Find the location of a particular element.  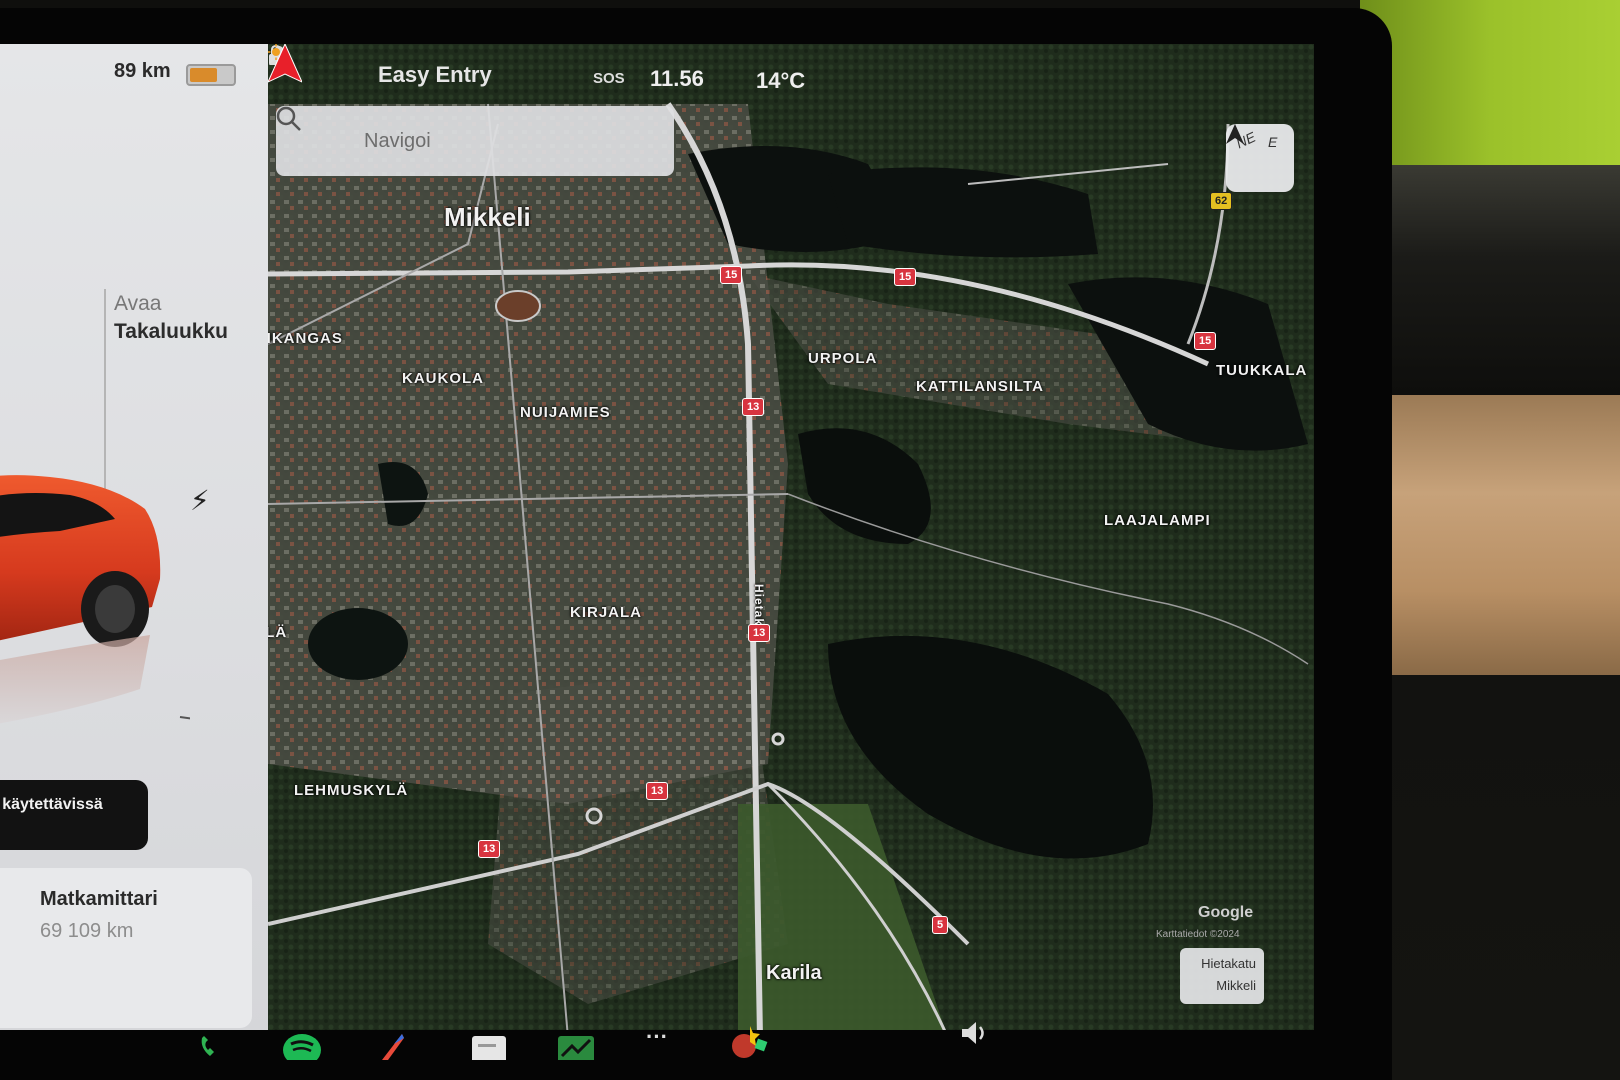

map-label-district: ILÄ is located at coordinates (278, 632).